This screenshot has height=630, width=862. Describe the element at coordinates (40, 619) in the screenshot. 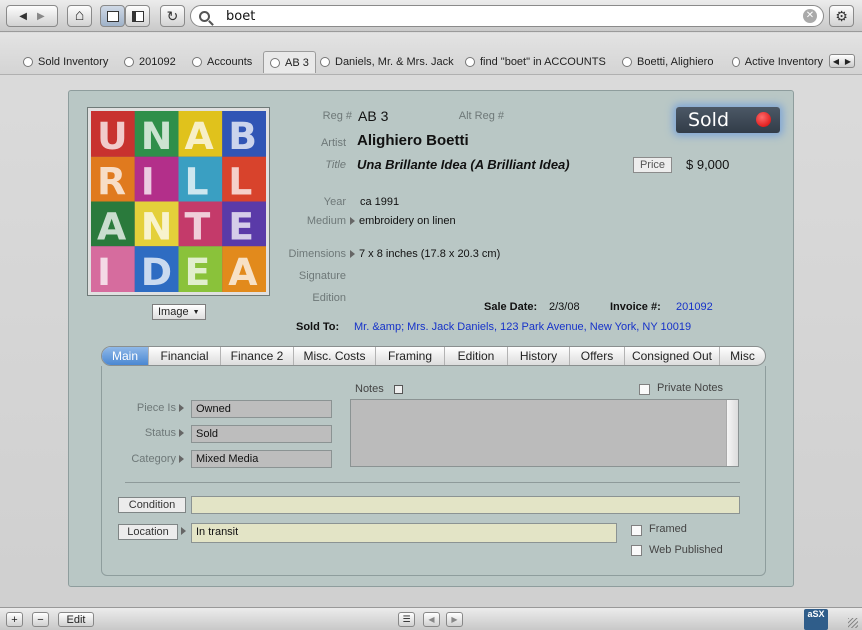

I see `remove-record-button: −` at that location.